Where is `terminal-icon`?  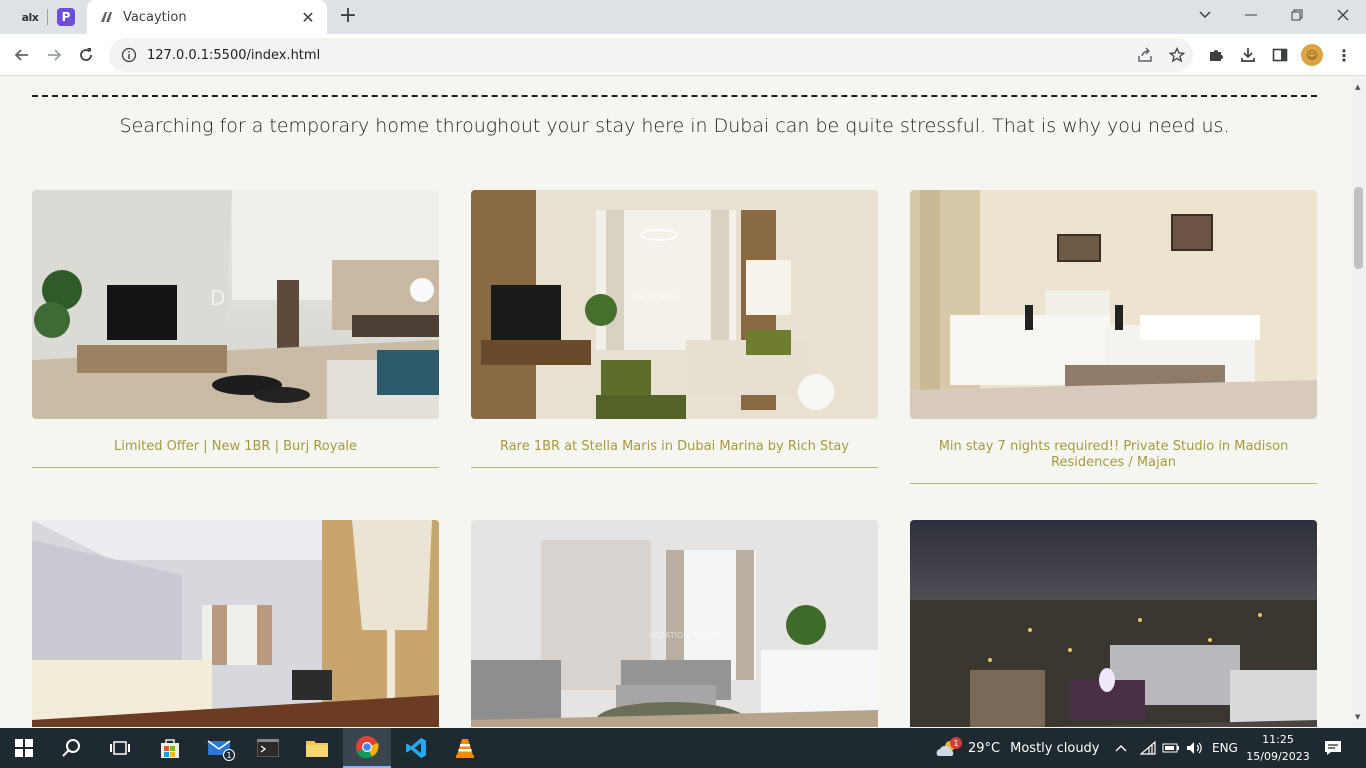 terminal-icon is located at coordinates (268, 748).